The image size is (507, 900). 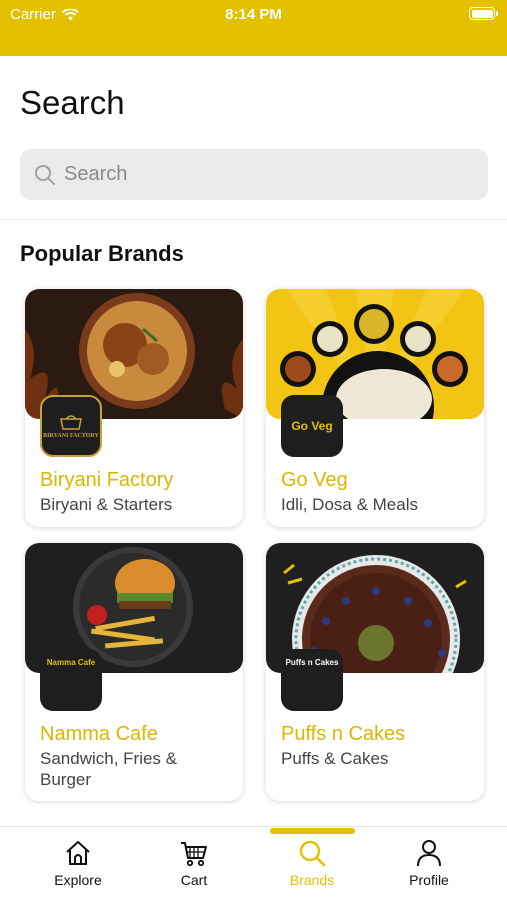 I want to click on brand-logo: Namma Cafe, so click(x=71, y=680).